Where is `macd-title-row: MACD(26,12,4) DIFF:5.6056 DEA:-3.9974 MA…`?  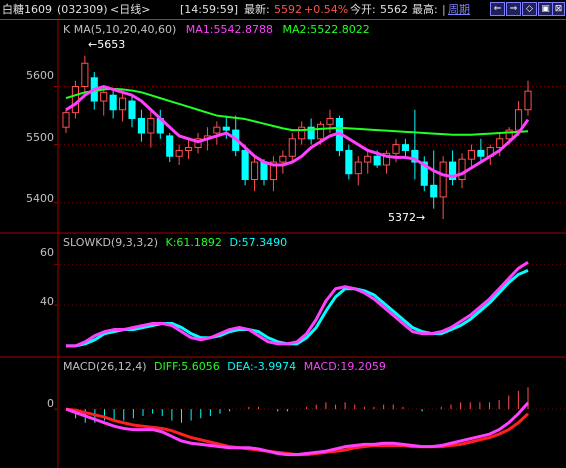 macd-title-row: MACD(26,12,4) DIFF:5.6056 DEA:-3.9974 MA… is located at coordinates (224, 366).